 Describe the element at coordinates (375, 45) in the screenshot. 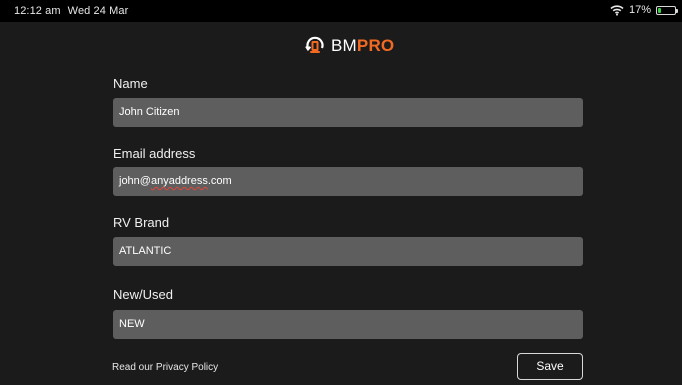

I see `logo-pro-text: PRO` at that location.